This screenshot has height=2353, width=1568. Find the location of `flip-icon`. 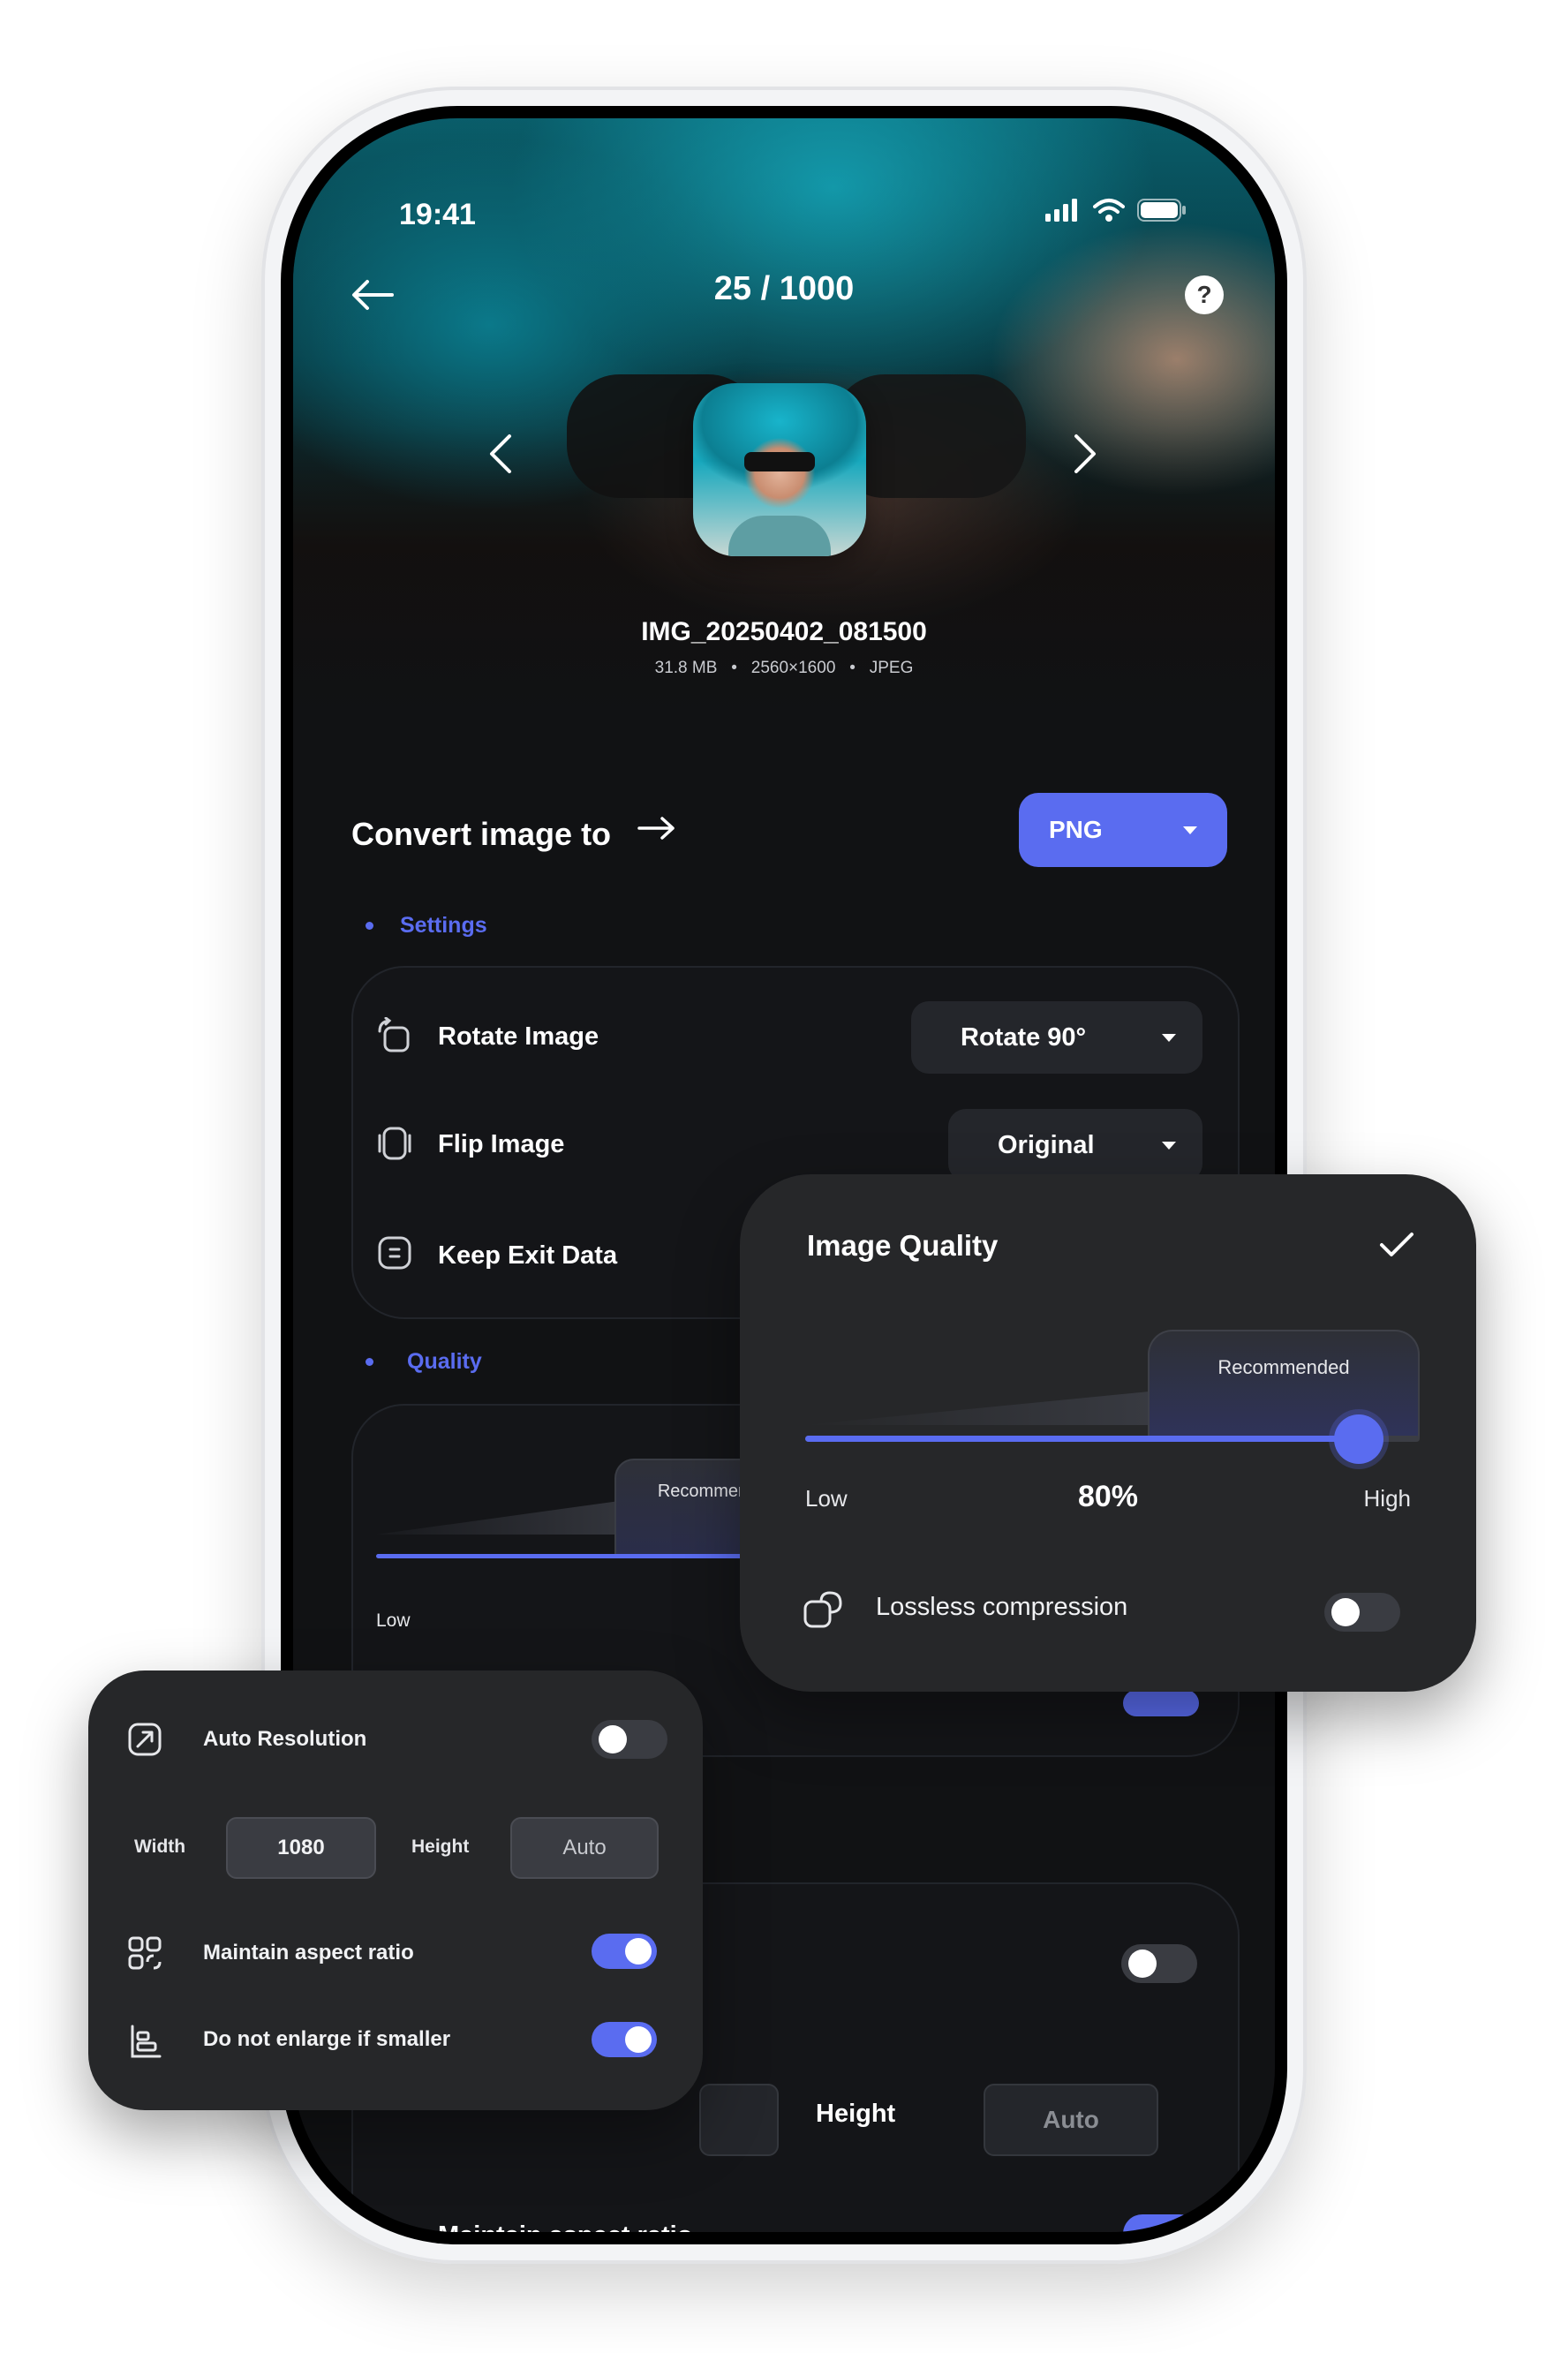

flip-icon is located at coordinates (394, 1144).